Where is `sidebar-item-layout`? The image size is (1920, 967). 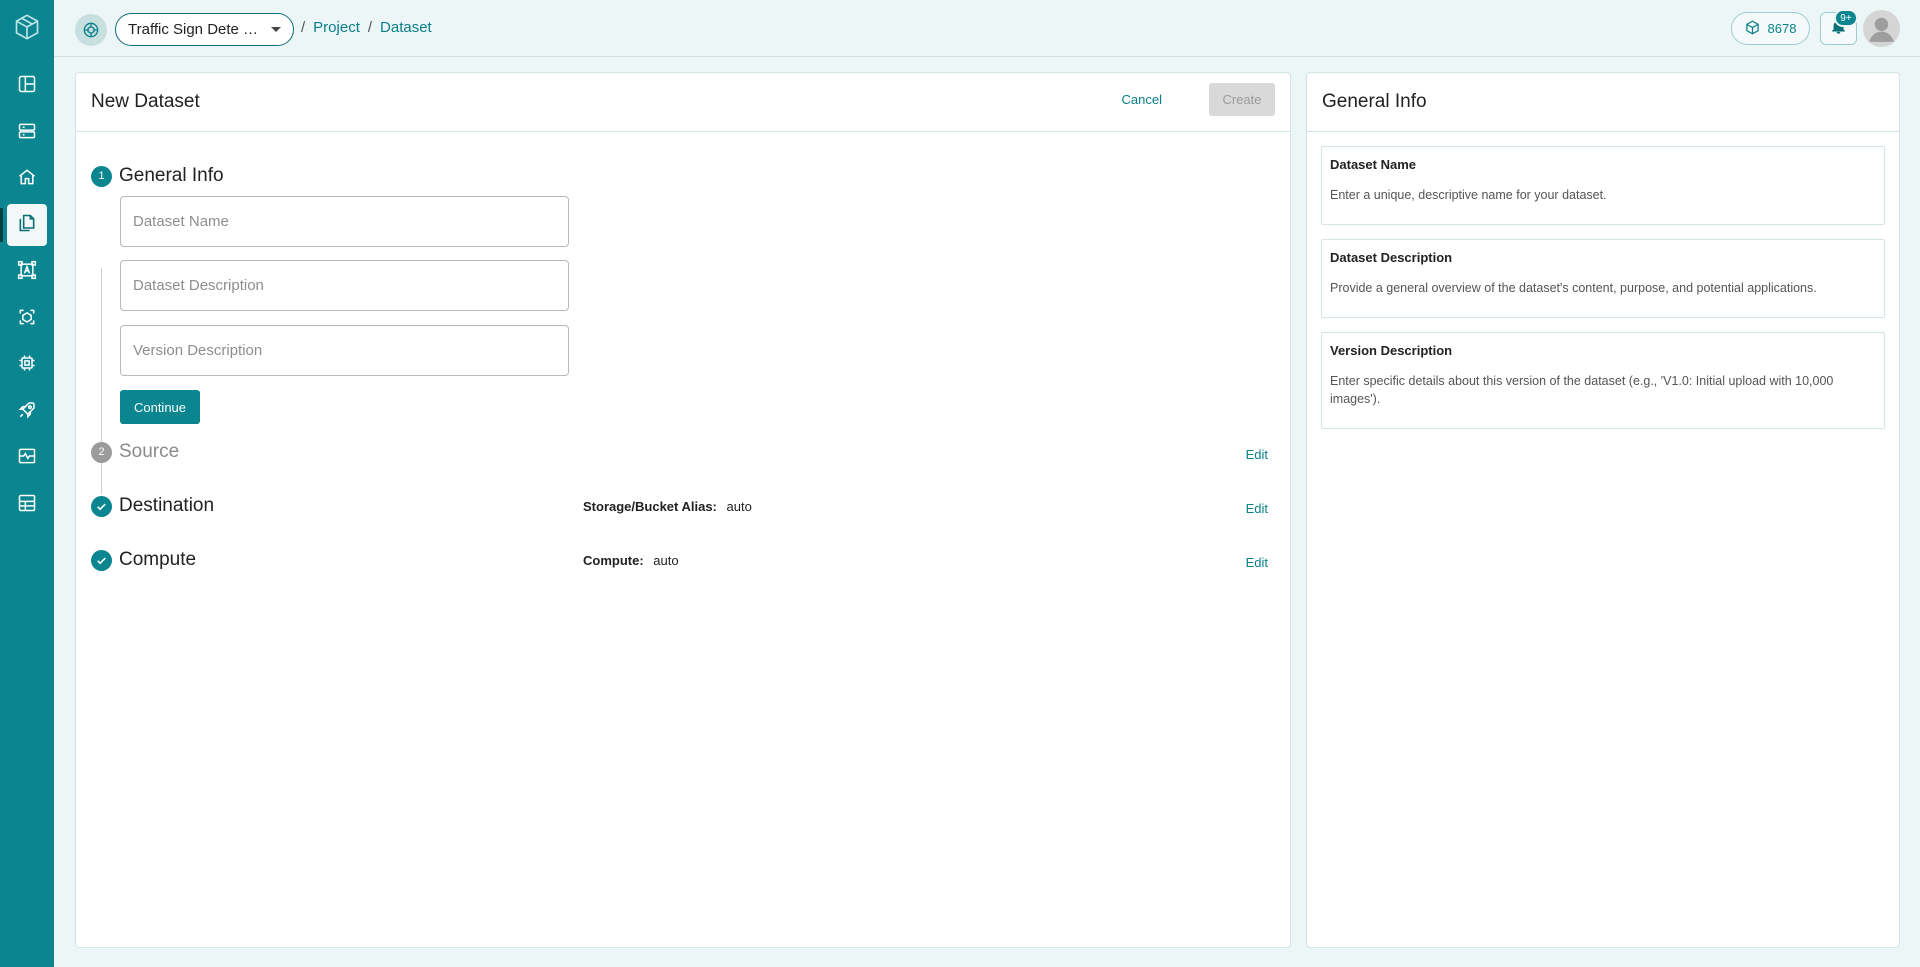 sidebar-item-layout is located at coordinates (27, 86).